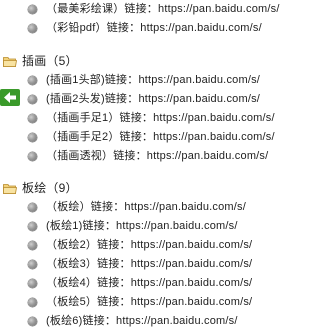 The height and width of the screenshot is (331, 320). Describe the element at coordinates (160, 137) in the screenshot. I see `list-item-label: （插画手足2）链接：https://pan.baidu.com/s/` at that location.